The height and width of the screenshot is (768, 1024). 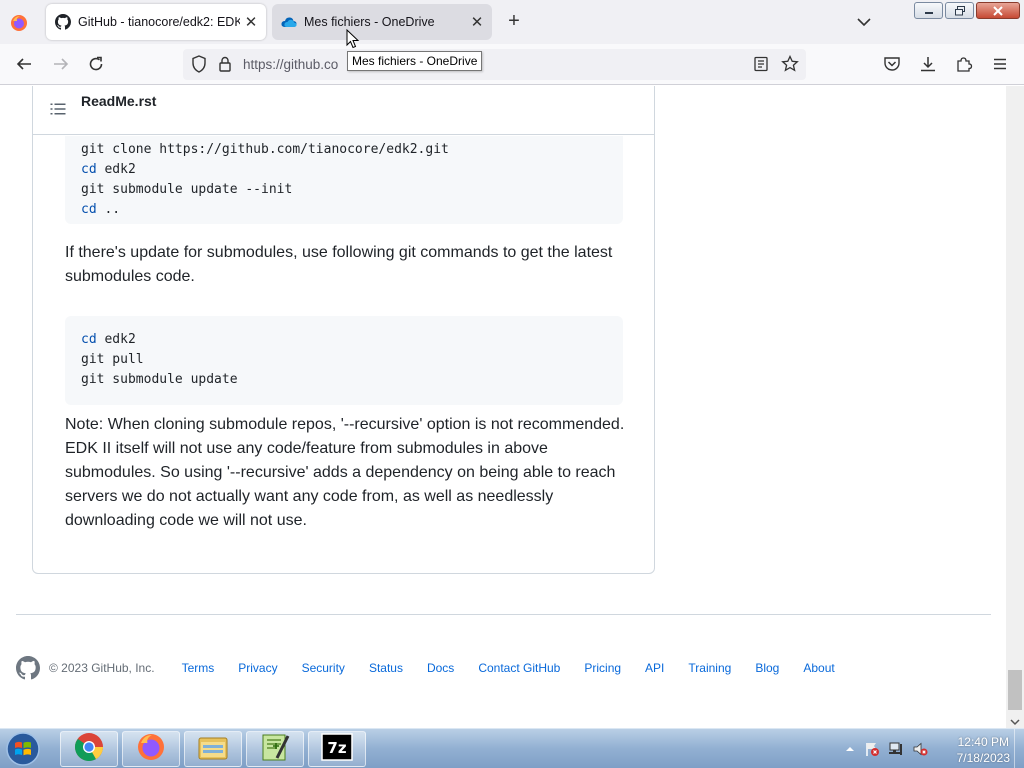 I want to click on taskbar-7zip: 7z, so click(x=337, y=749).